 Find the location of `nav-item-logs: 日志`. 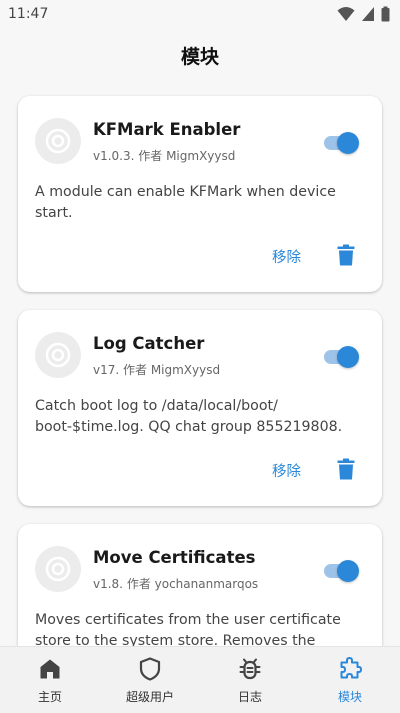

nav-item-logs: 日志 is located at coordinates (250, 680).